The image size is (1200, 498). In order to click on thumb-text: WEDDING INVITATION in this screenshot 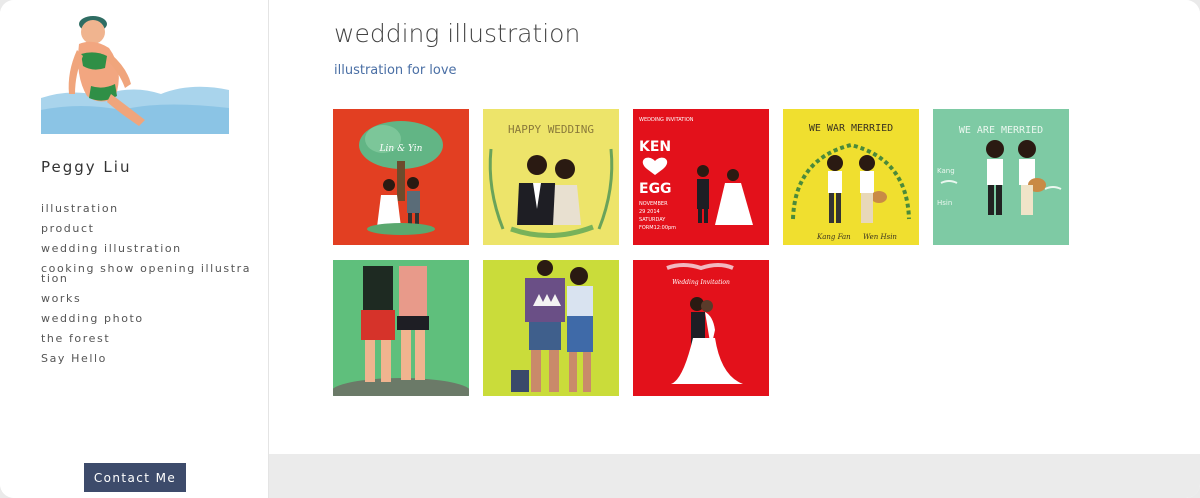, I will do `click(666, 120)`.